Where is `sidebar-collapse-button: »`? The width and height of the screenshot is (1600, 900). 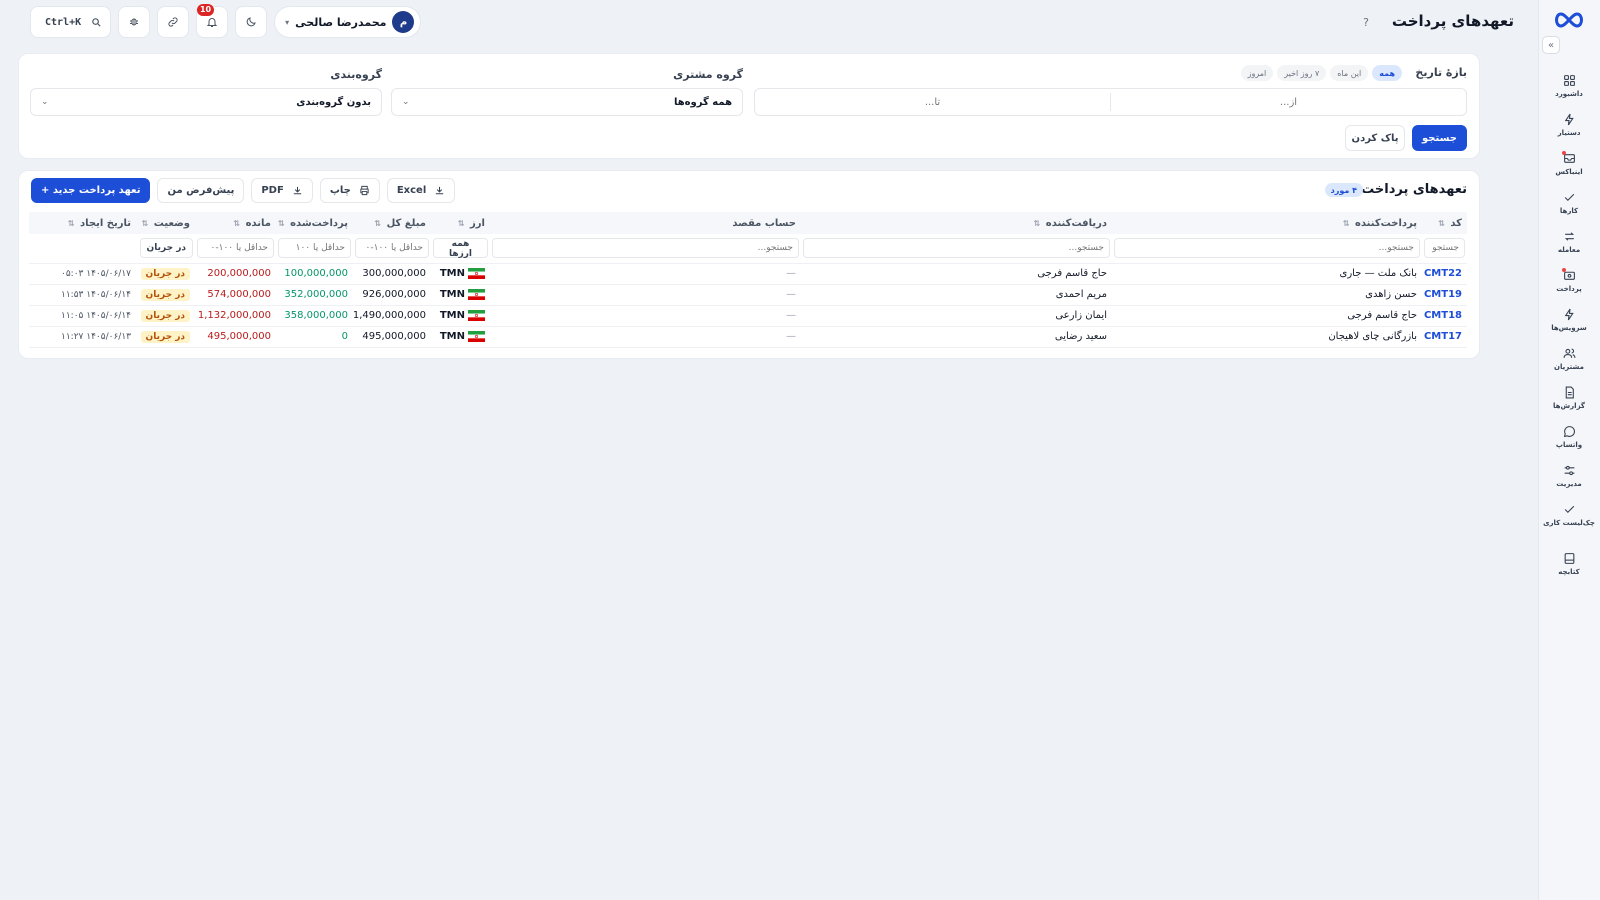
sidebar-collapse-button: » is located at coordinates (1551, 45).